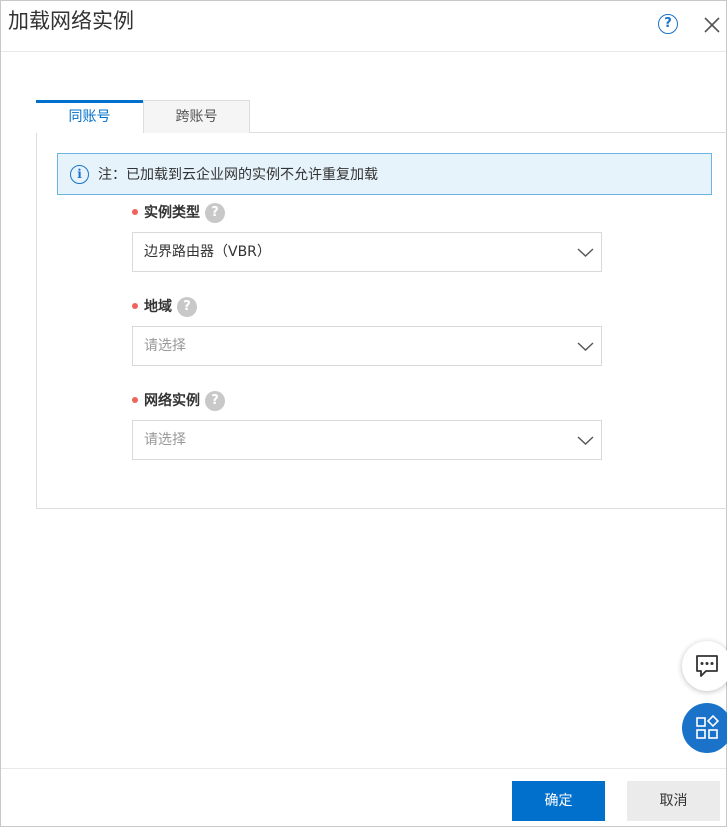 The image size is (727, 827). What do you see at coordinates (79, 174) in the screenshot?
I see `info-icon: i` at bounding box center [79, 174].